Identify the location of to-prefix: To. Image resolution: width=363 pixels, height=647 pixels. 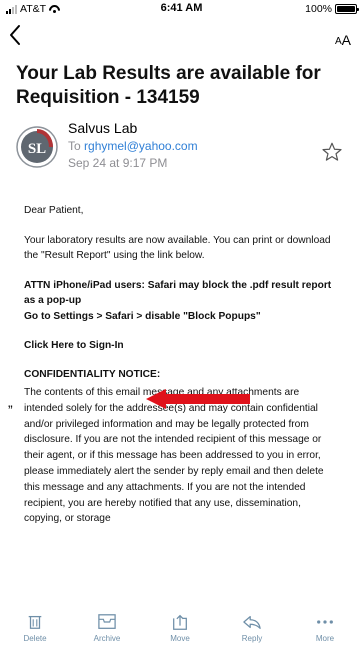
(74, 146).